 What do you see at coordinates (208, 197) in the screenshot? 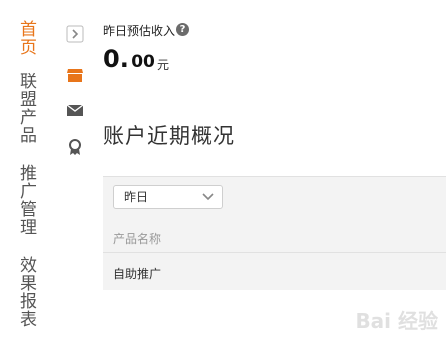
I see `chevron-down-icon` at bounding box center [208, 197].